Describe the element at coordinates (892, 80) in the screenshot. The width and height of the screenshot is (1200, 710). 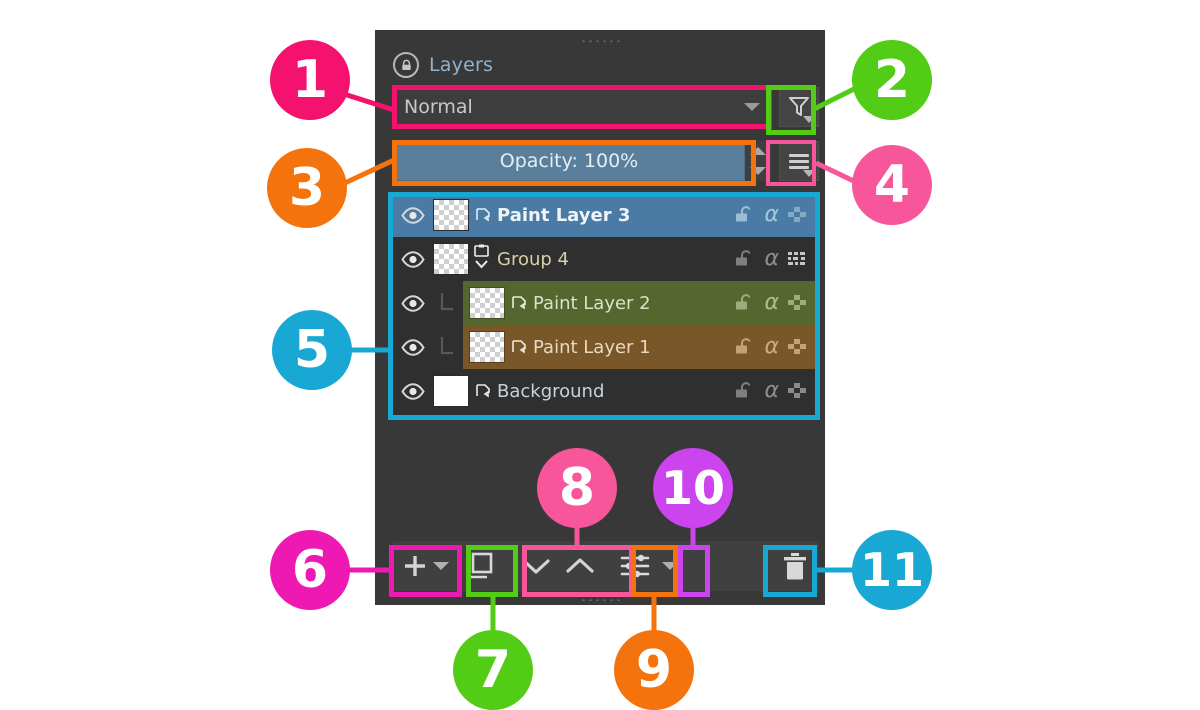
I see `annotation-badge-2: 2` at that location.